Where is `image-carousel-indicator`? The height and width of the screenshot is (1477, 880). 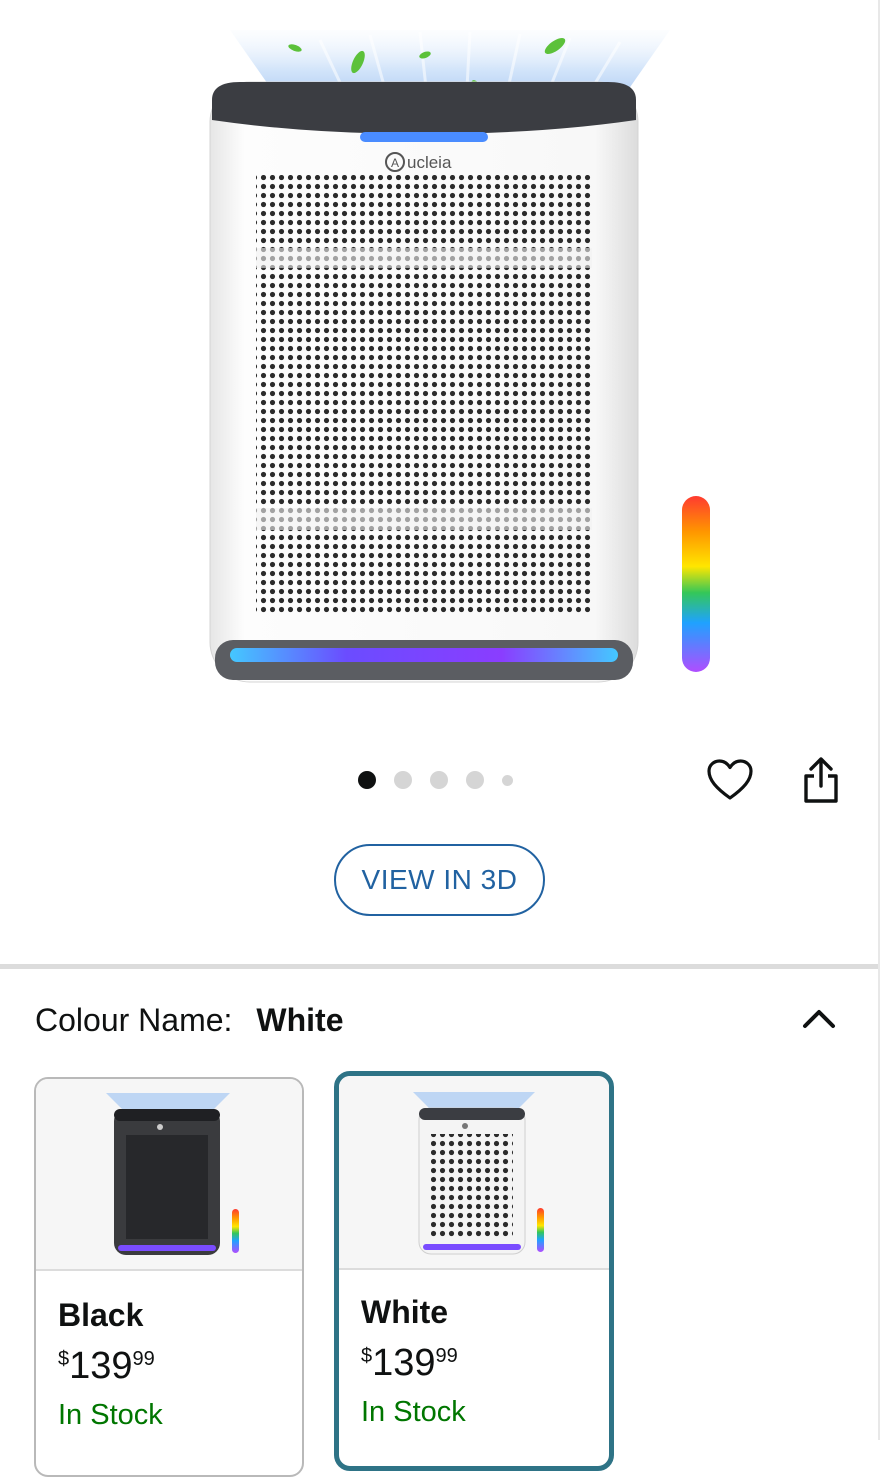
image-carousel-indicator is located at coordinates (444, 780).